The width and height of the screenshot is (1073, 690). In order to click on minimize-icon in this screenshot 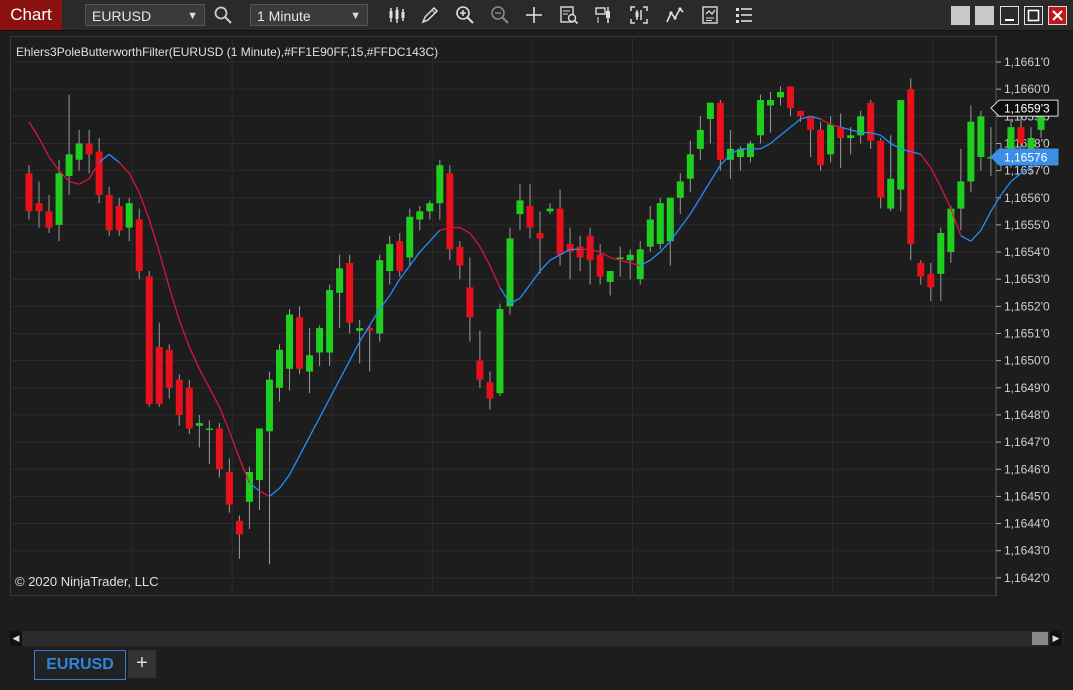, I will do `click(1009, 15)`.